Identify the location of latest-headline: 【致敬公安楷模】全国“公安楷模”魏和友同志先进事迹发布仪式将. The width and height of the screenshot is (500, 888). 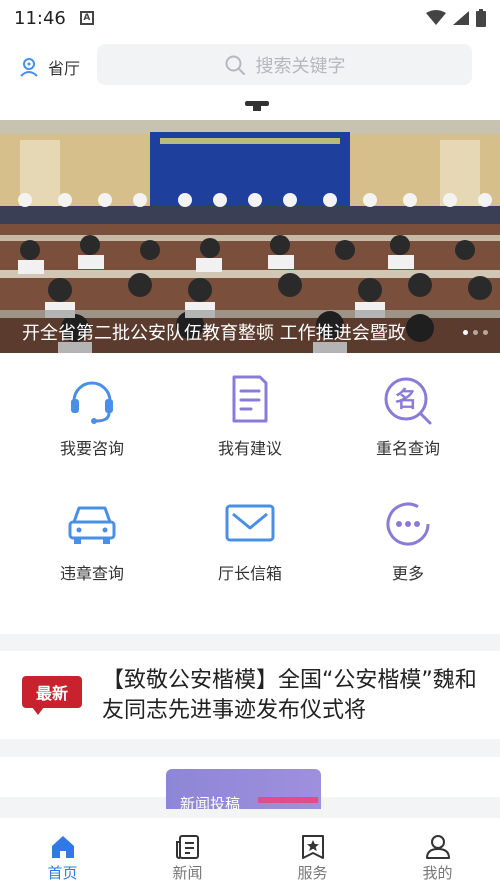
(289, 695).